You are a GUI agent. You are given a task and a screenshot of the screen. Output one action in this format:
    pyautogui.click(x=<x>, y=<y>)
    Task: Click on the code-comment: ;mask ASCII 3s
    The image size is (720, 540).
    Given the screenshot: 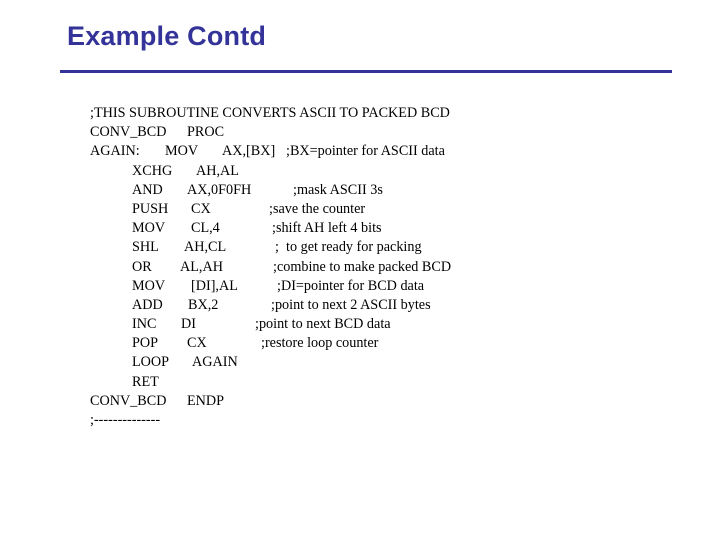 What is the action you would take?
    pyautogui.click(x=338, y=189)
    